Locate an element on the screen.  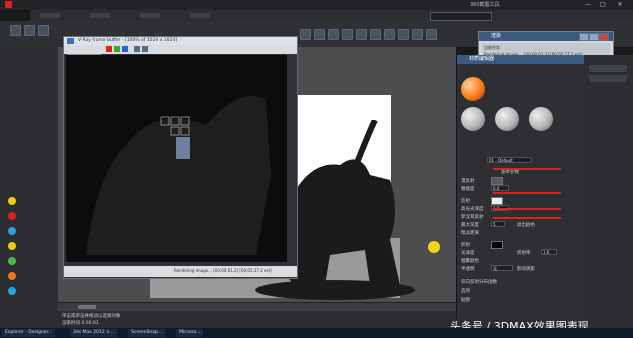
affect-shadows-label: 影响阴影 is located at coordinates (526, 269).